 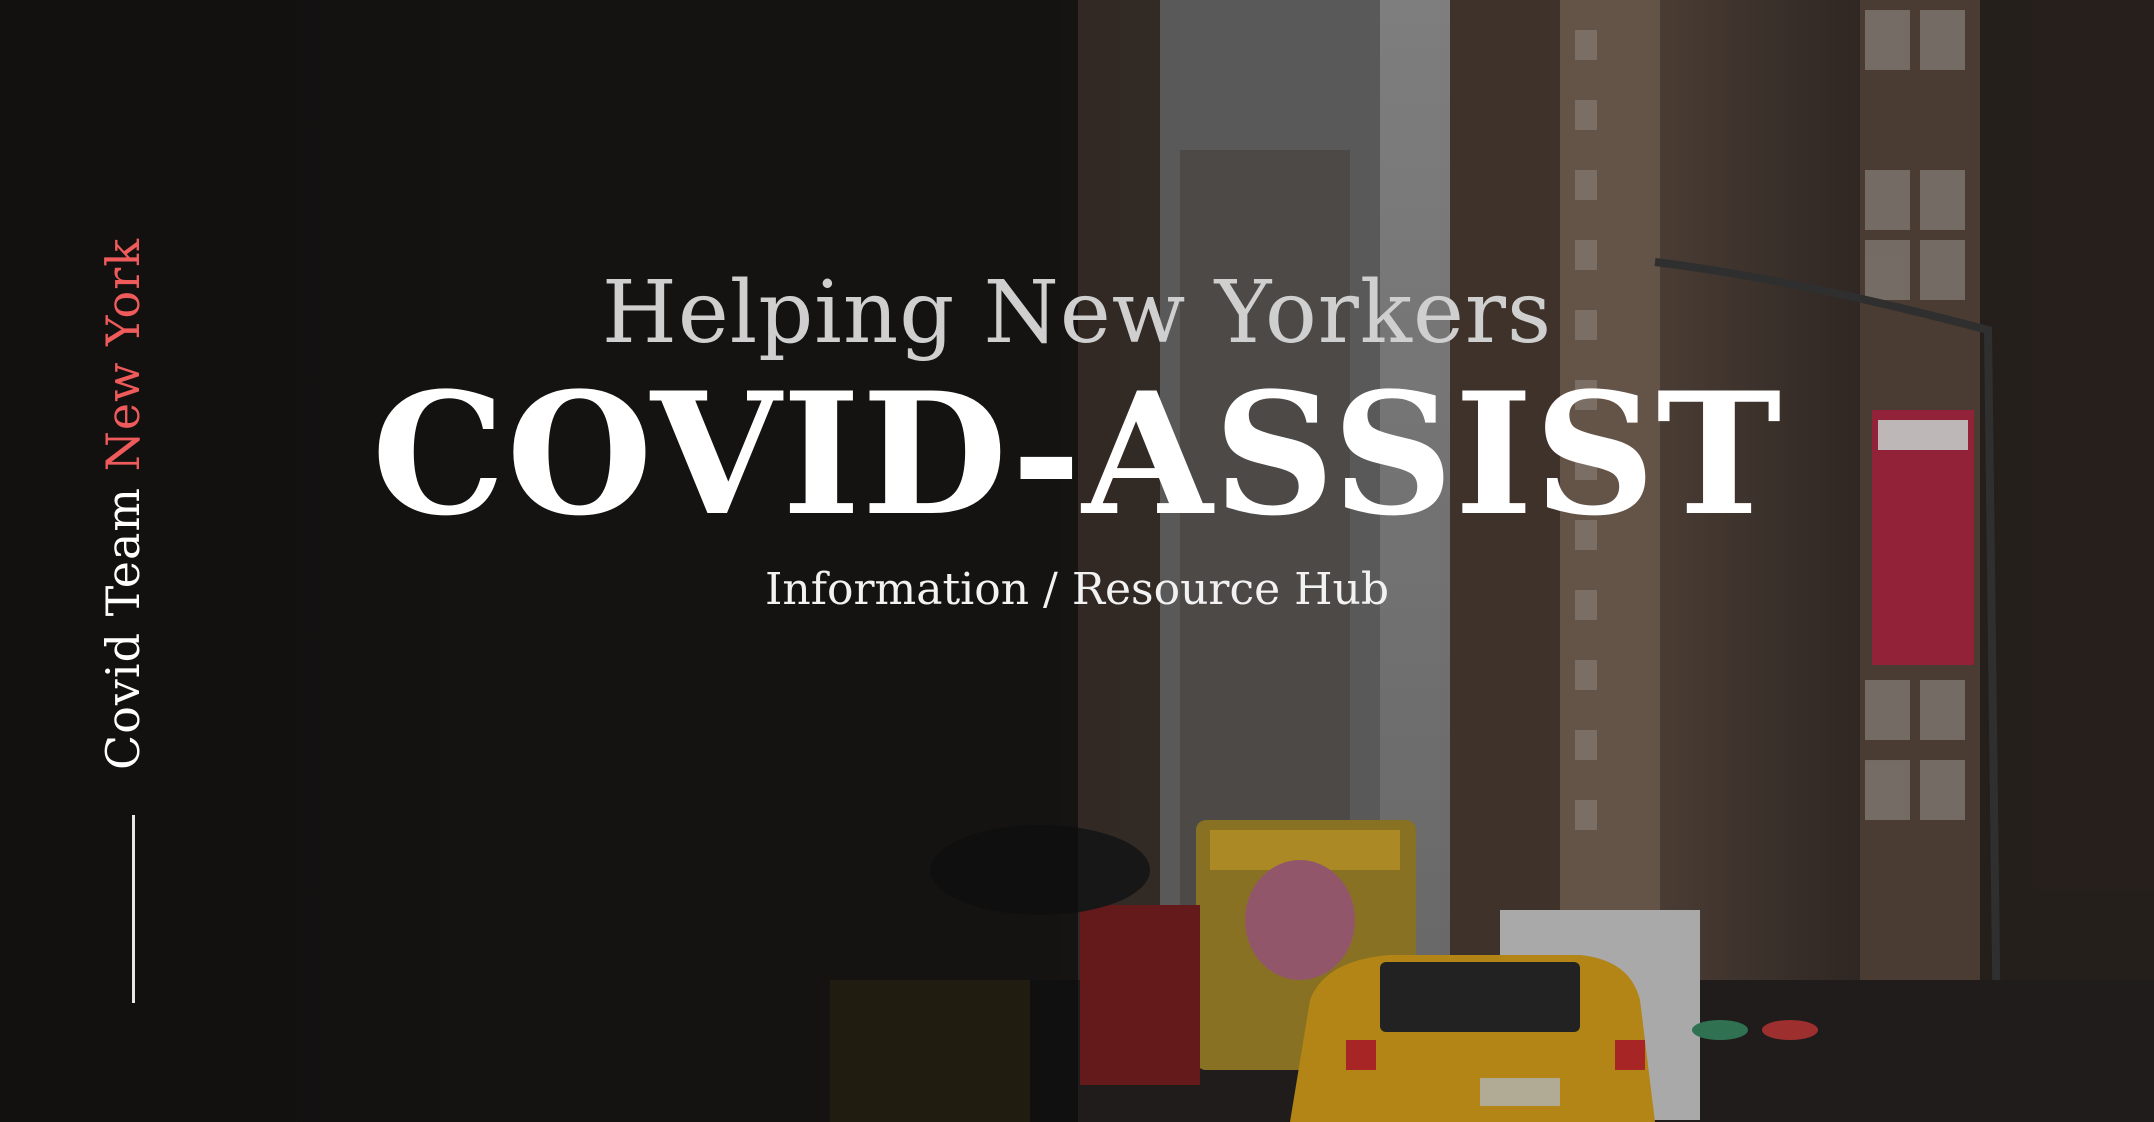 I want to click on hero-title: COVID-ASSIST, so click(x=1077, y=454).